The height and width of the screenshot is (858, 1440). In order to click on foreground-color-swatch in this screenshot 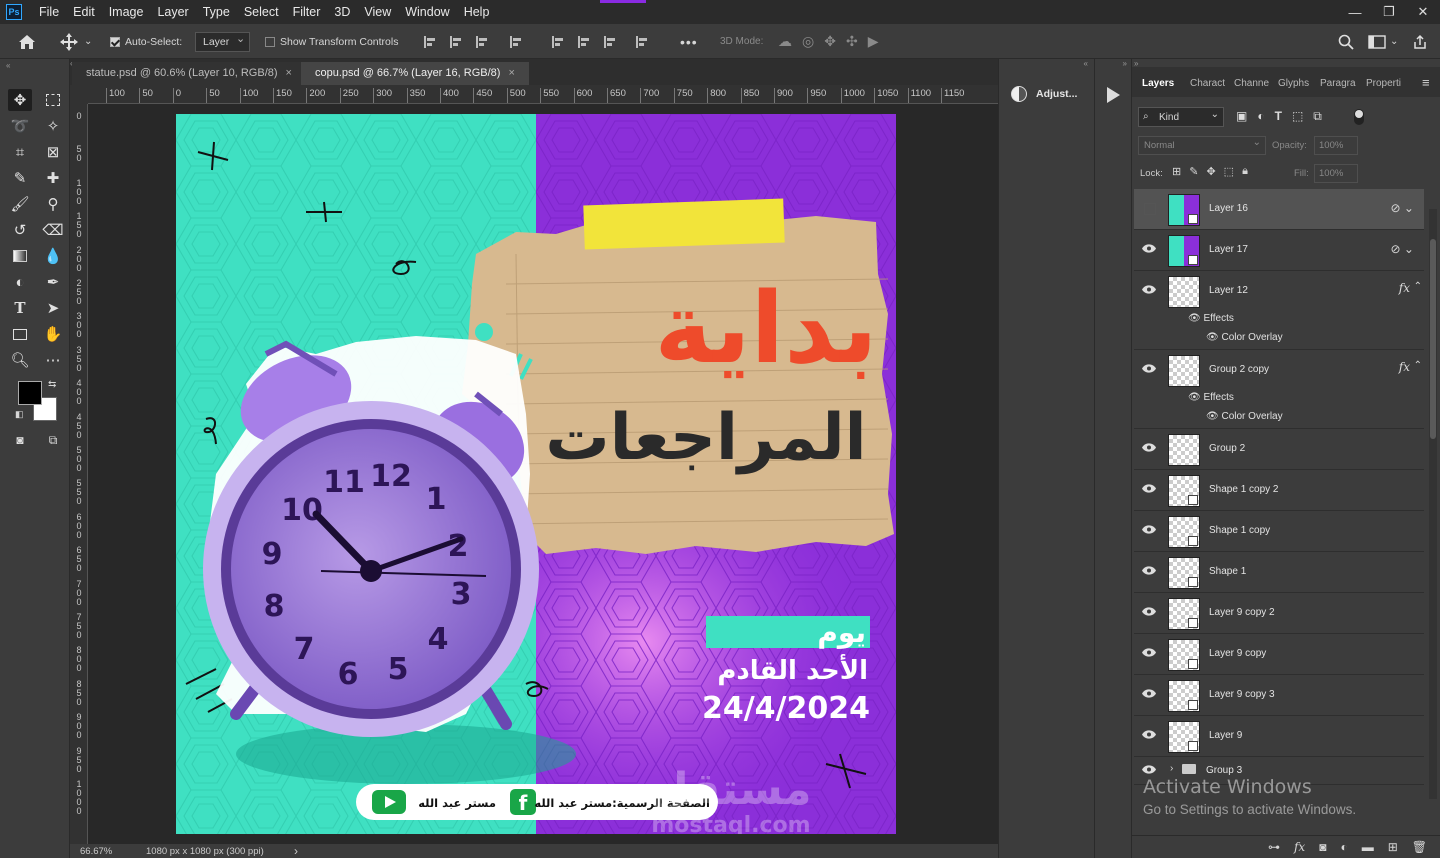, I will do `click(30, 393)`.